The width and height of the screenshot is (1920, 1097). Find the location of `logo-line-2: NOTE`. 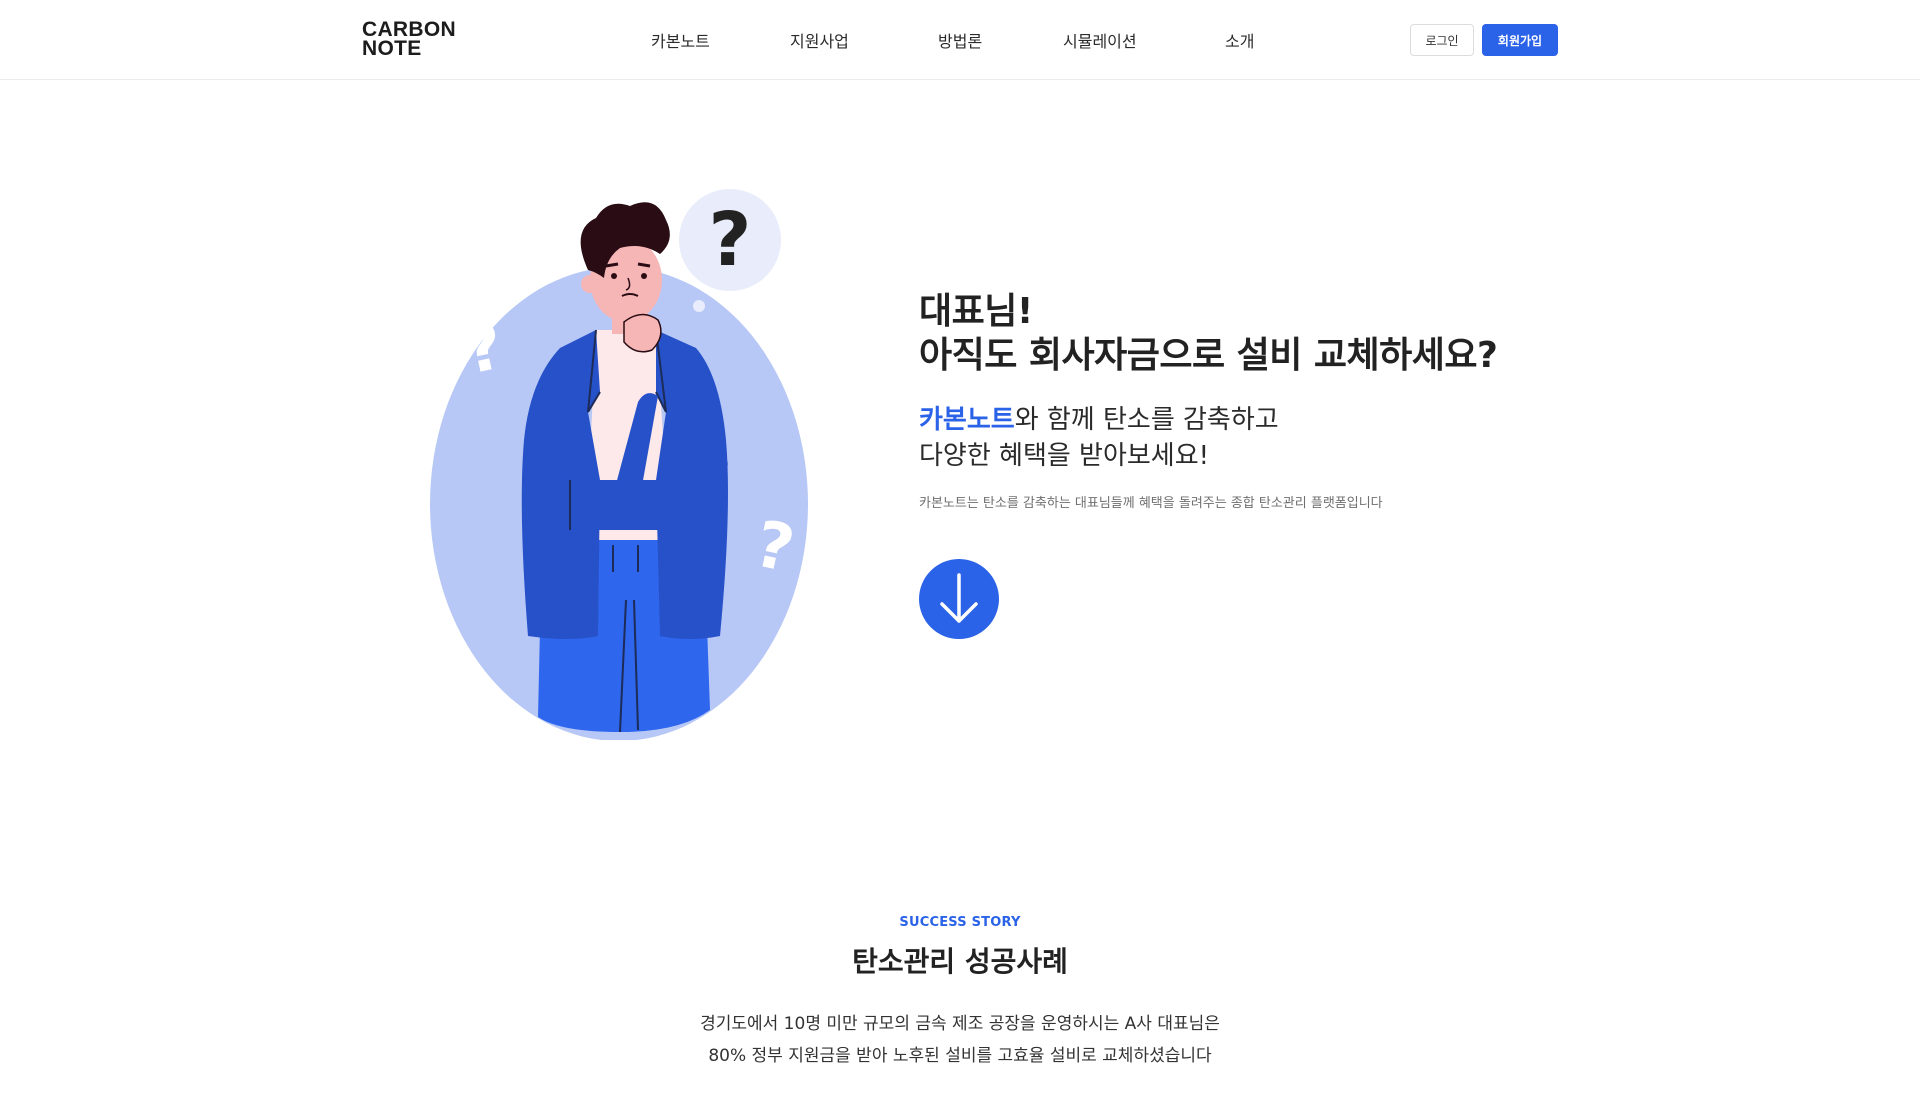

logo-line-2: NOTE is located at coordinates (392, 48).